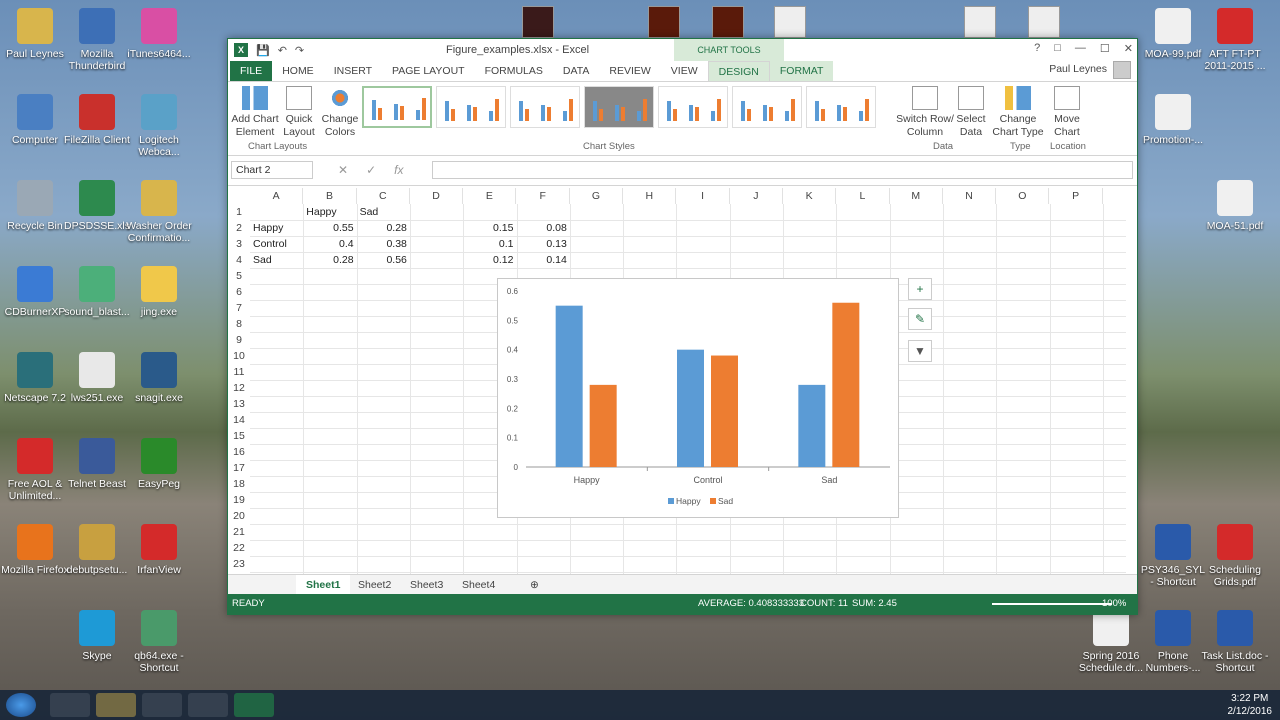 The width and height of the screenshot is (1280, 720). I want to click on column-header: O, so click(1023, 196).